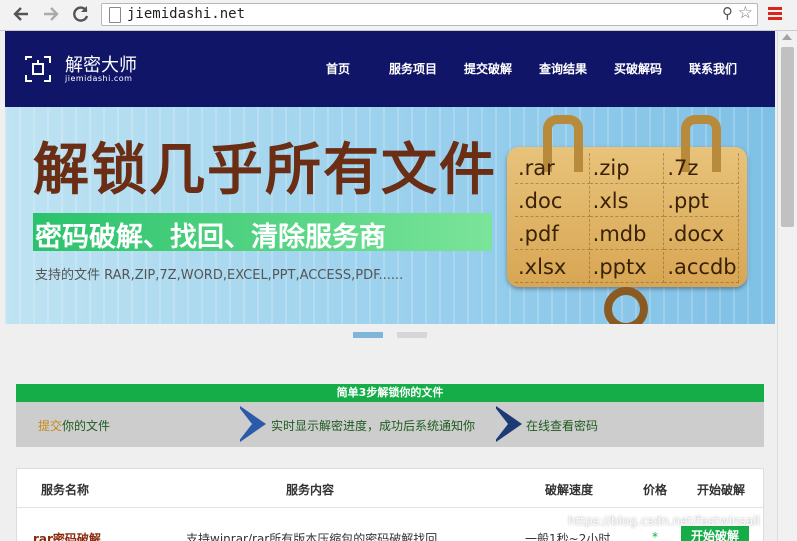 The height and width of the screenshot is (541, 797). Describe the element at coordinates (86, 426) in the screenshot. I see `step-1-rest: 你的文件` at that location.